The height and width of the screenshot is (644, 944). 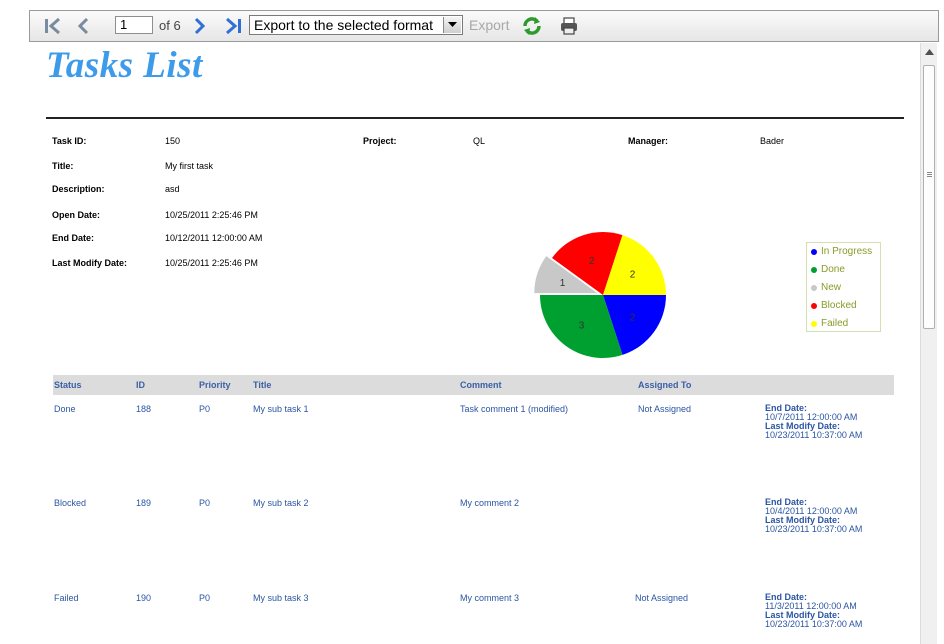 I want to click on open-date-label: Open Date:, so click(x=76, y=215).